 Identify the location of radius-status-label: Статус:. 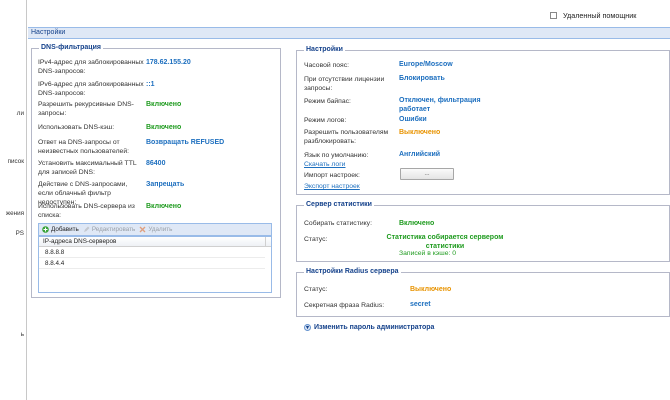
(316, 289).